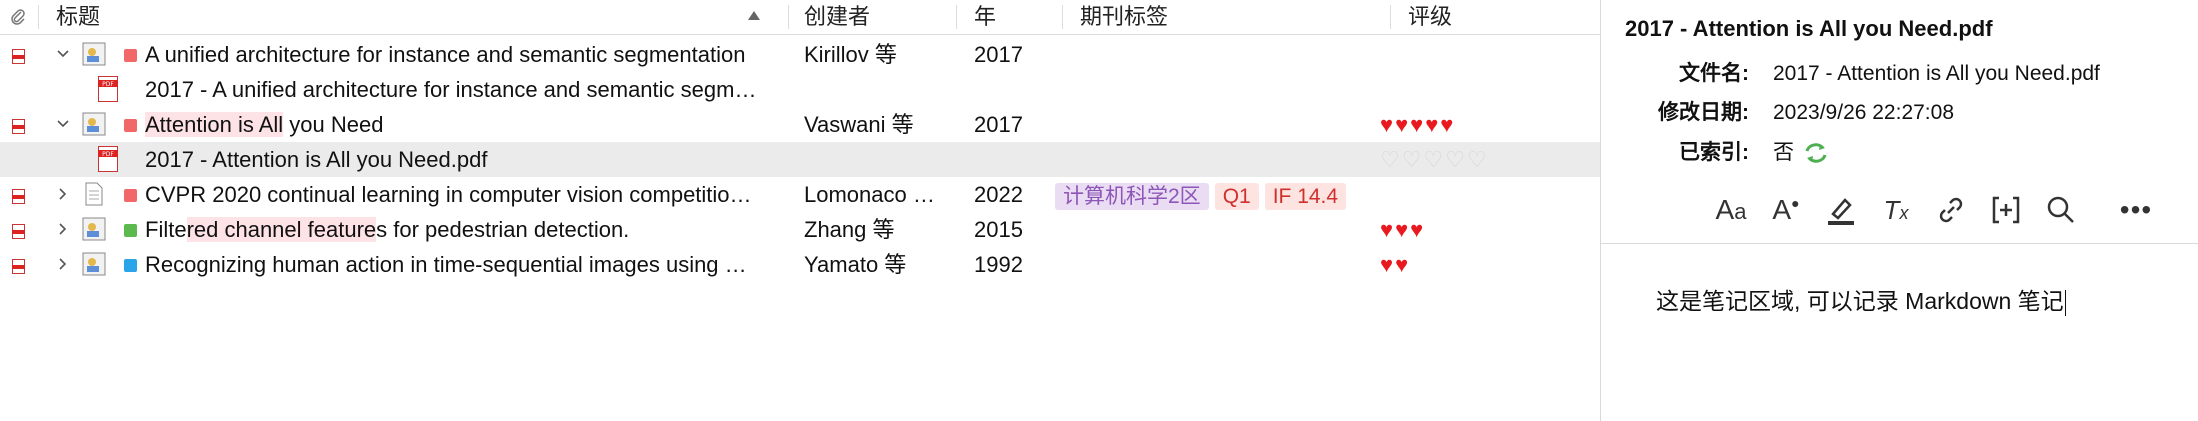 The width and height of the screenshot is (2198, 421). Describe the element at coordinates (281, 229) in the screenshot. I see `highlight-span: red channel feature` at that location.